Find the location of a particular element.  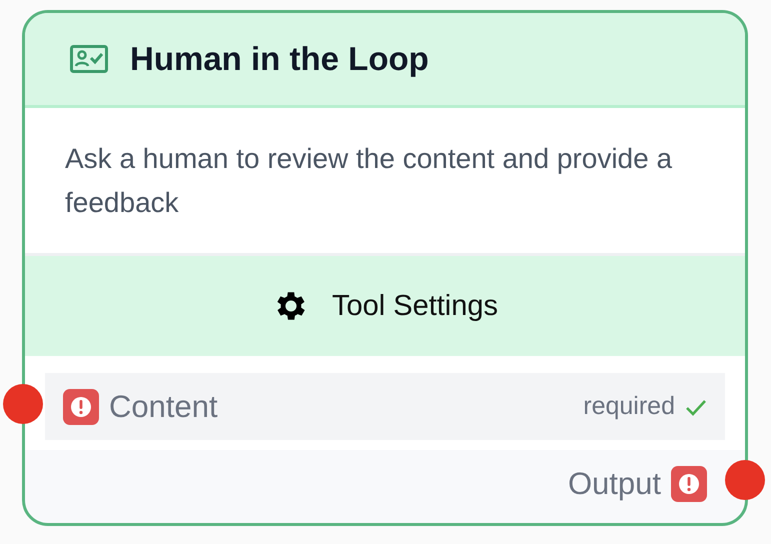

input-row: Content required is located at coordinates (385, 406).